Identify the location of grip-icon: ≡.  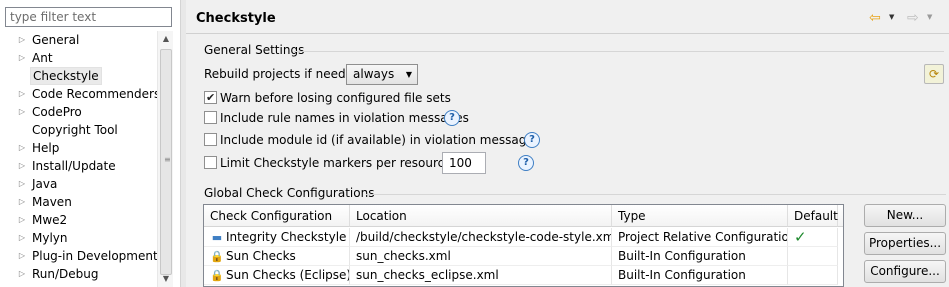
(167, 159).